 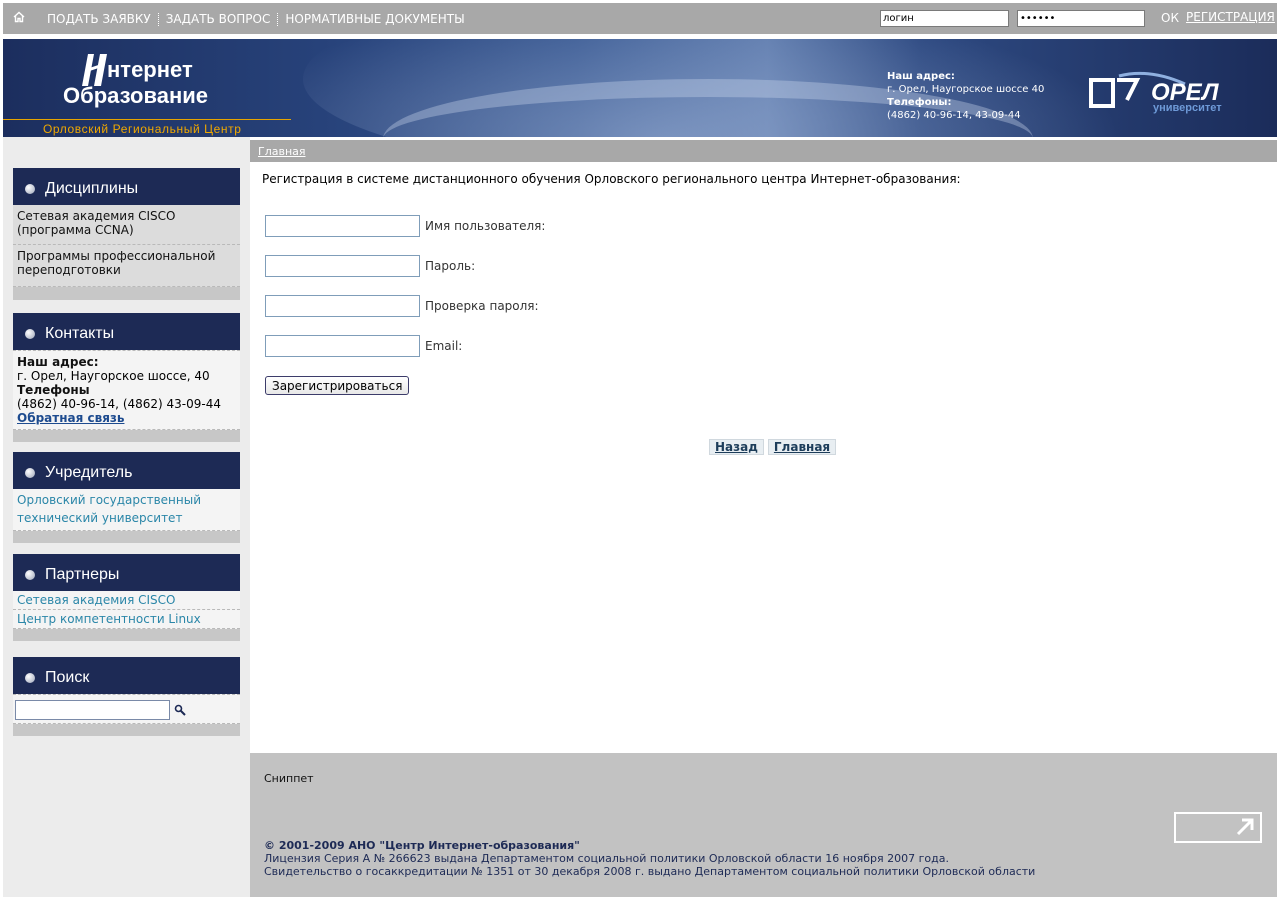 What do you see at coordinates (450, 266) in the screenshot?
I see `password-label: Пароль:` at bounding box center [450, 266].